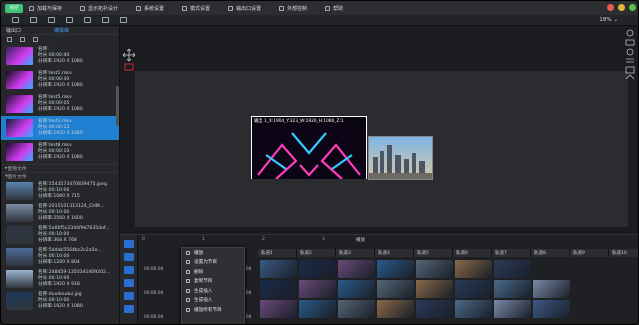 The width and height of the screenshot is (639, 325). Describe the element at coordinates (60, 176) in the screenshot. I see `section-images: ▾ 图片文件` at that location.